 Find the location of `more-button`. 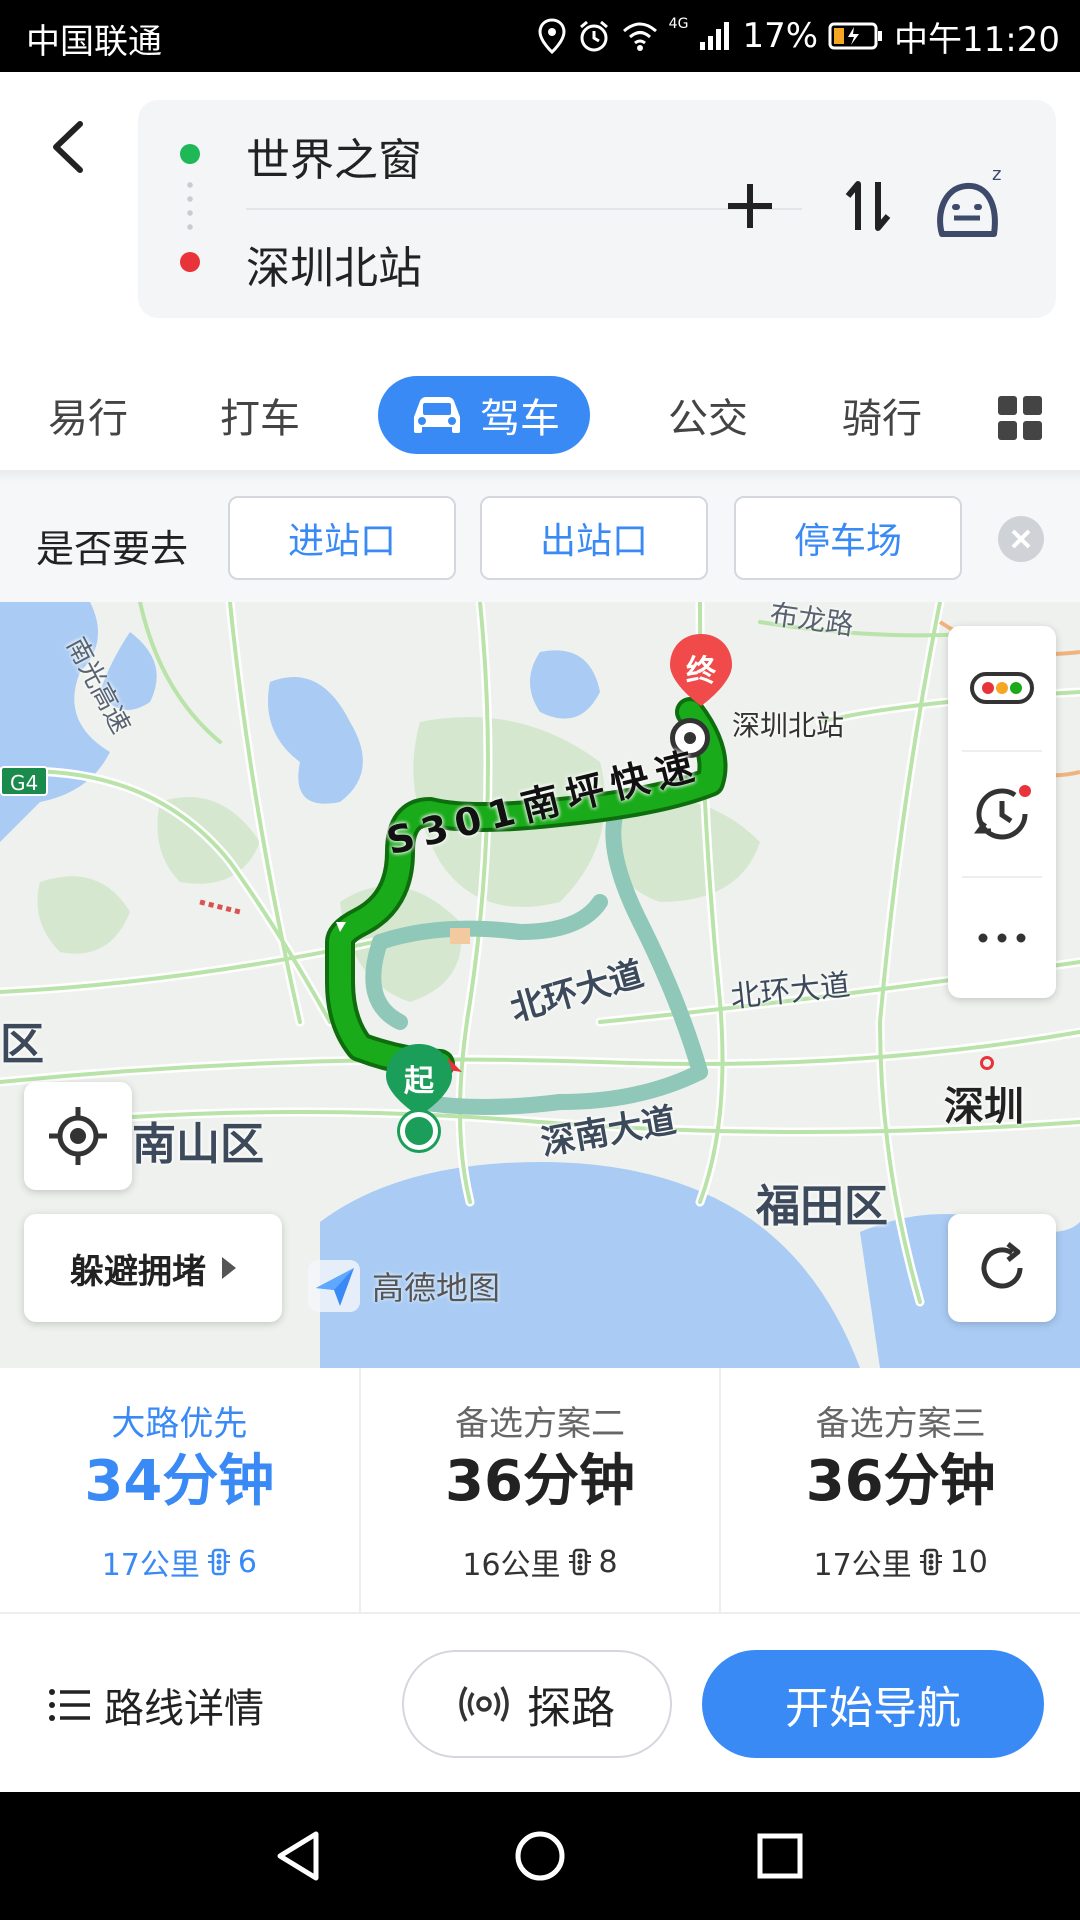

more-button is located at coordinates (1002, 938).